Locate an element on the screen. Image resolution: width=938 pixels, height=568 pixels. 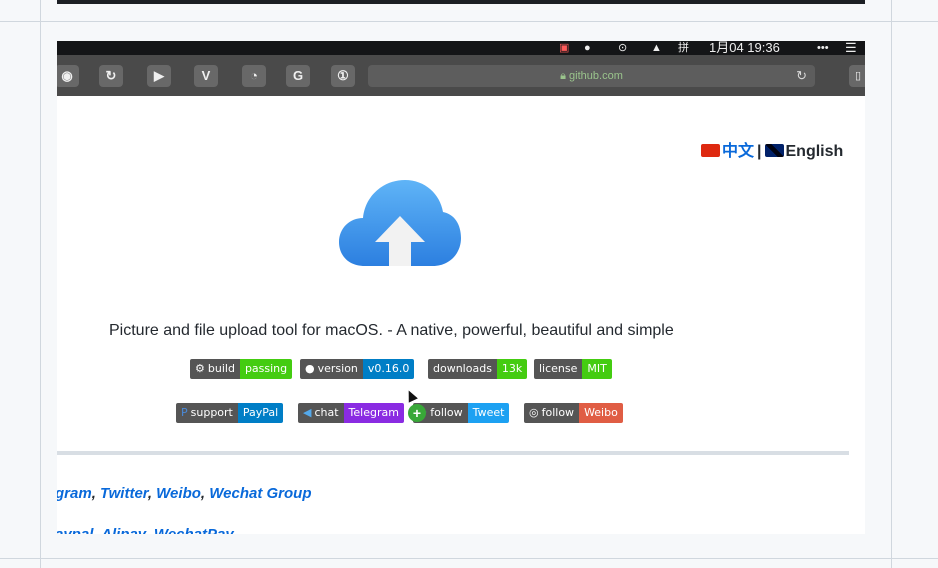
browser-toolbar: ◉ ↻ ▶ V ◔ G ① 🔒︎ github.com ↻ ▯ is located at coordinates (461, 75).